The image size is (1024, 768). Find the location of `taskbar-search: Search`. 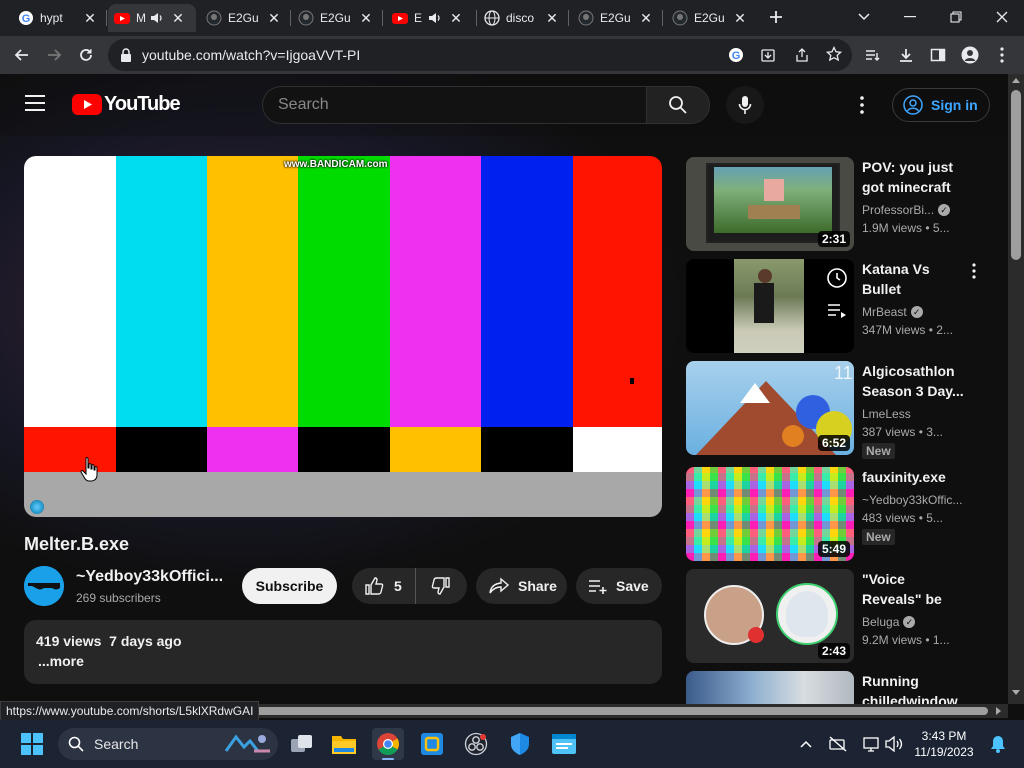

taskbar-search: Search is located at coordinates (168, 744).